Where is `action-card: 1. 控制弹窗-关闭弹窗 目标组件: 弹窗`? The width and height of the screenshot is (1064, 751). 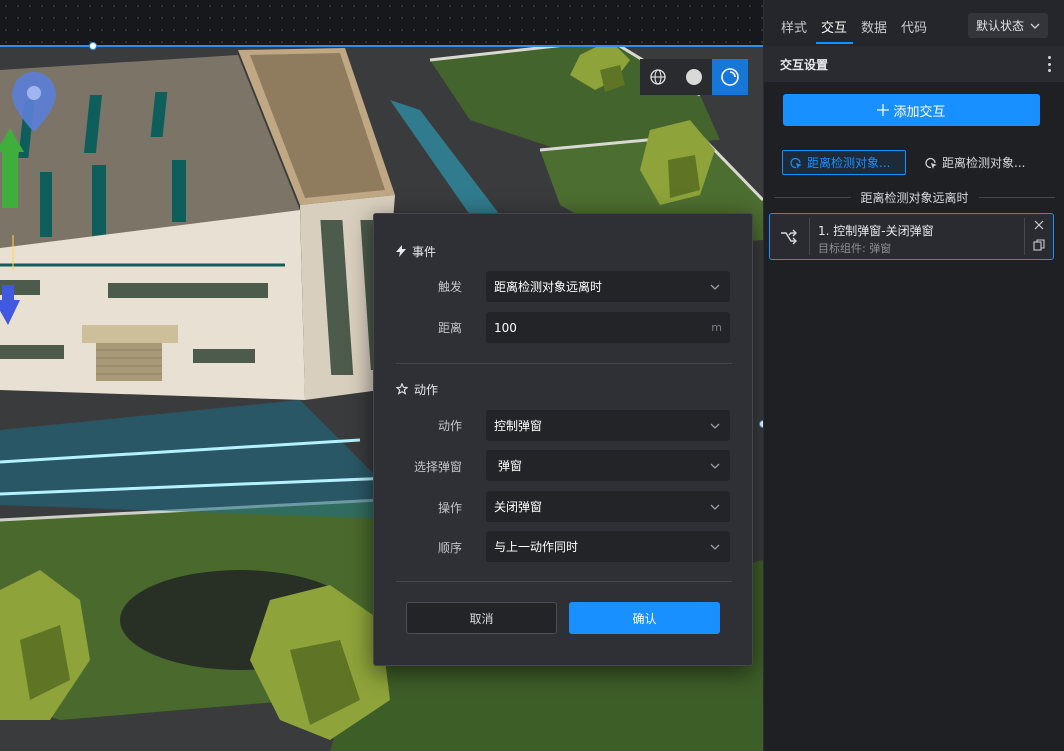 action-card: 1. 控制弹窗-关闭弹窗 目标组件: 弹窗 is located at coordinates (911, 236).